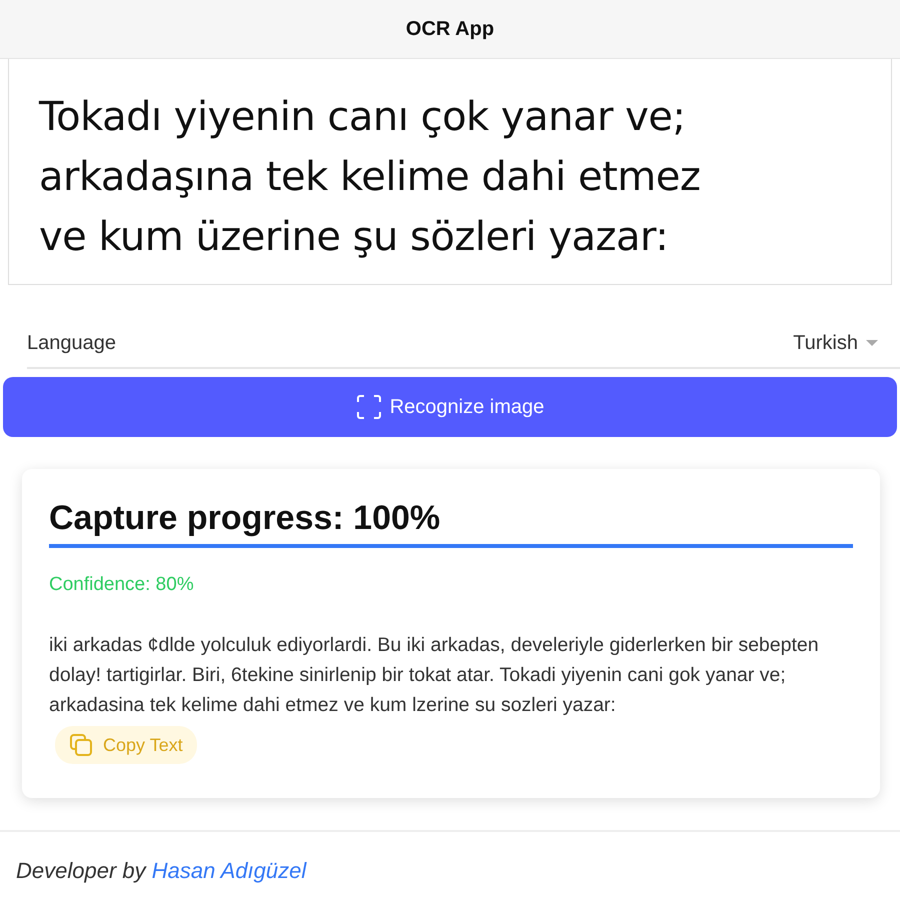 The image size is (900, 900). What do you see at coordinates (245, 518) in the screenshot?
I see `progress-title: Capture progress: 100%` at bounding box center [245, 518].